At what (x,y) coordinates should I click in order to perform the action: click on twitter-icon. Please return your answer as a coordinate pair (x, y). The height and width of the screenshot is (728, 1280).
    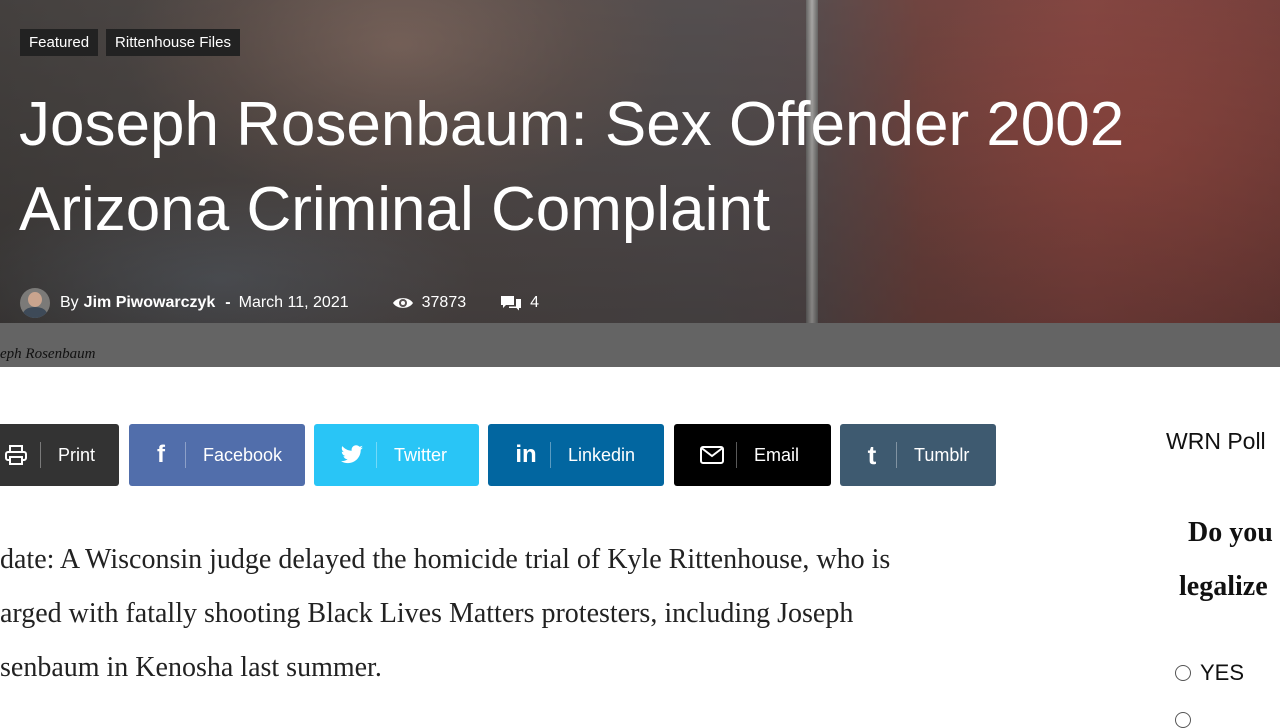
    Looking at the image, I should click on (352, 455).